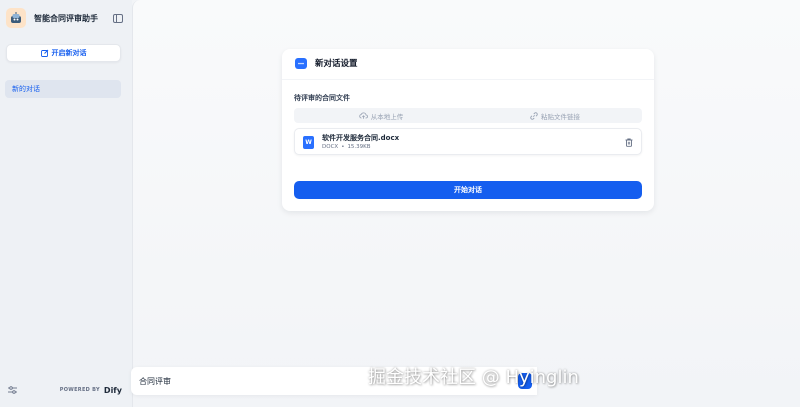 The width and height of the screenshot is (800, 407). I want to click on paste-link-button: 粘贴文件链接, so click(555, 115).